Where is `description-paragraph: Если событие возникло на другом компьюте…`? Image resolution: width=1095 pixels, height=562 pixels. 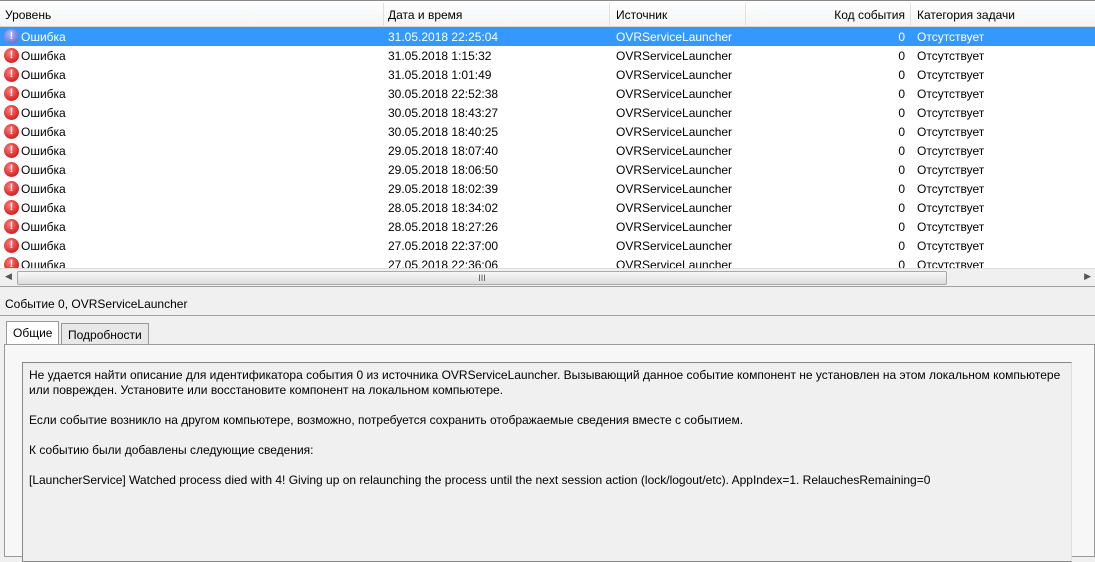 description-paragraph: Если событие возникло на другом компьюте… is located at coordinates (386, 420).